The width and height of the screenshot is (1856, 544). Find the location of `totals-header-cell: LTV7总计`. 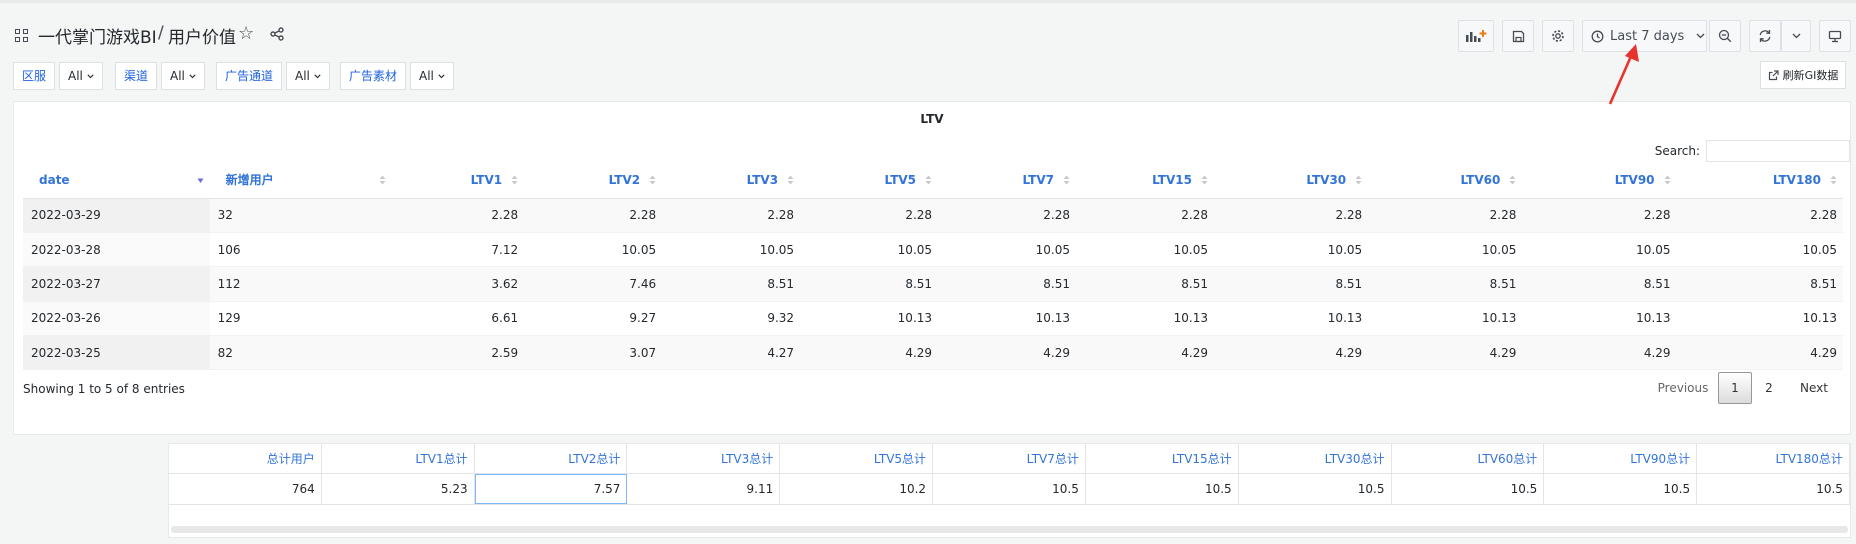

totals-header-cell: LTV7总计 is located at coordinates (1009, 458).